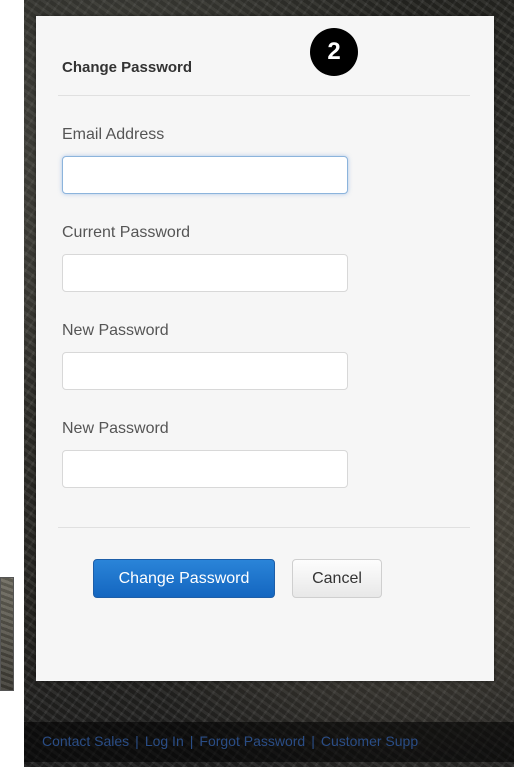 The image size is (514, 767). Describe the element at coordinates (184, 578) in the screenshot. I see `change-password-button: Change Password` at that location.